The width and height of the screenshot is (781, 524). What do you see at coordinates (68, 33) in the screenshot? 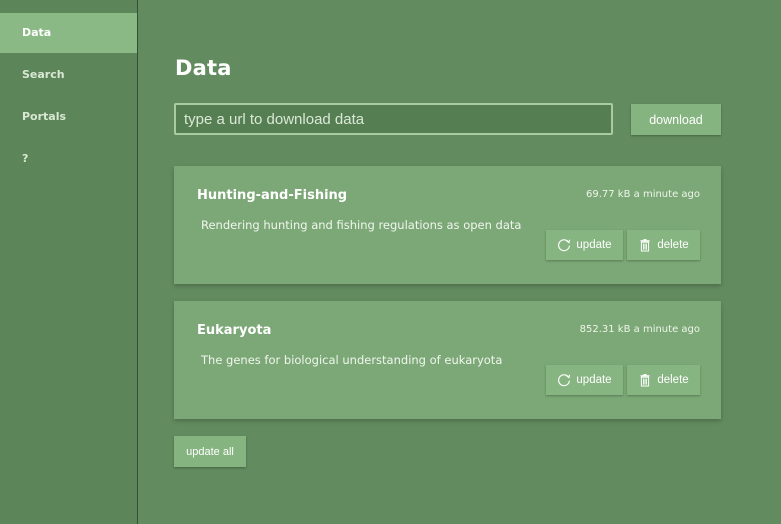
I see `sidebar-item-data: Data` at bounding box center [68, 33].